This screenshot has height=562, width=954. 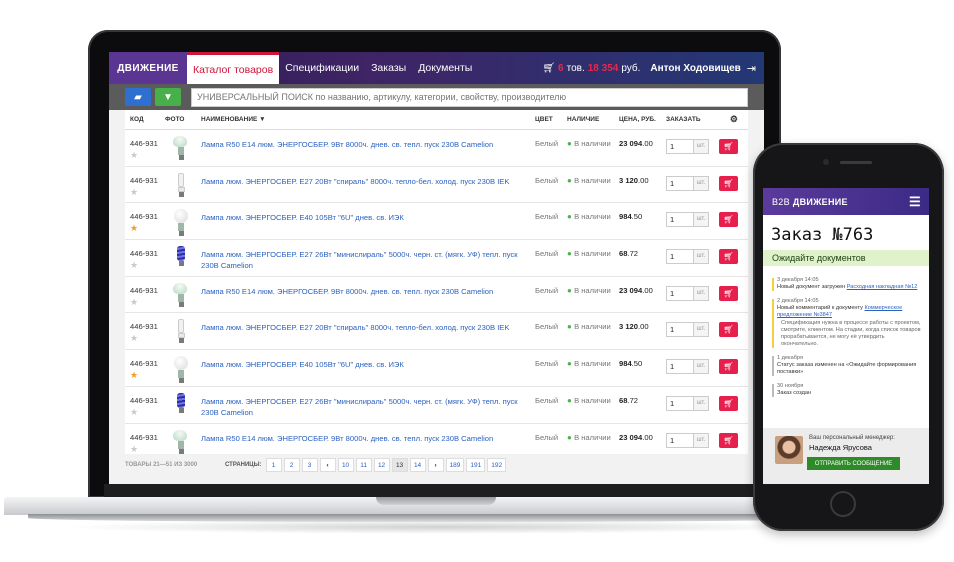 I want to click on page-link: 11, so click(x=363, y=465).